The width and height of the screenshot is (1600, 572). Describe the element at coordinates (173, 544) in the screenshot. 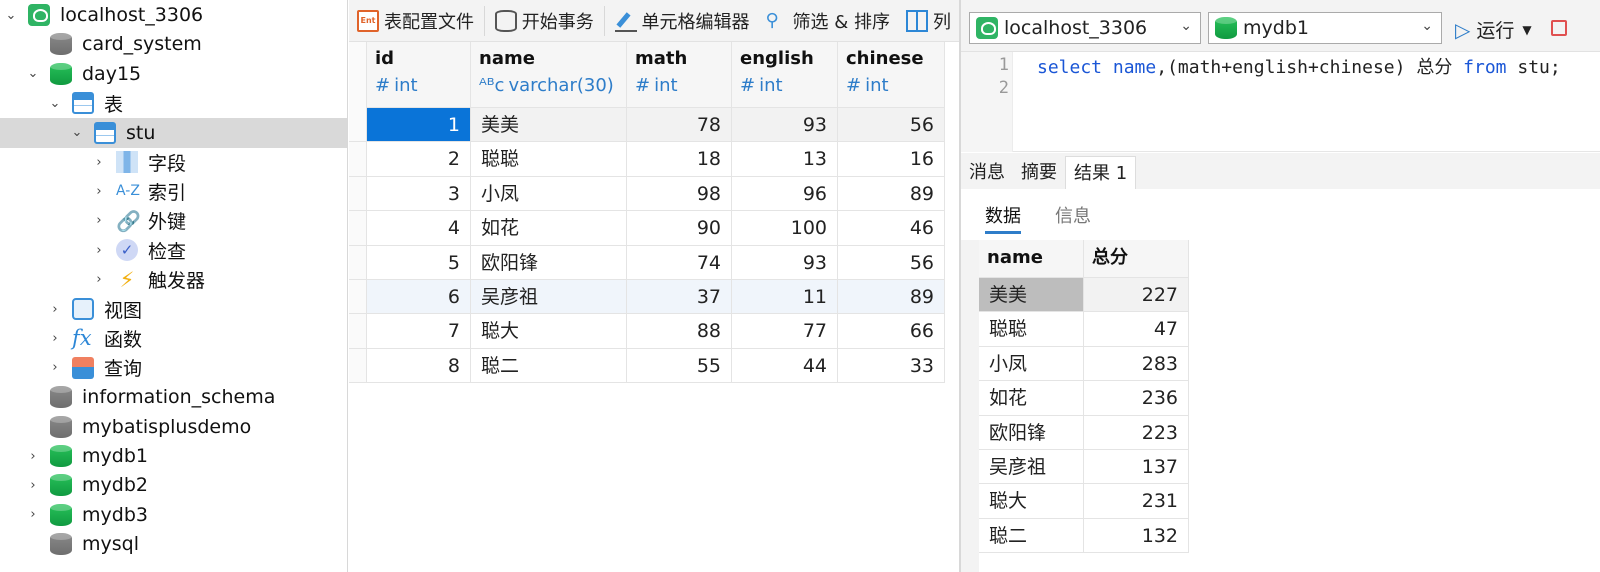

I see `tree-node: ›mysql` at that location.